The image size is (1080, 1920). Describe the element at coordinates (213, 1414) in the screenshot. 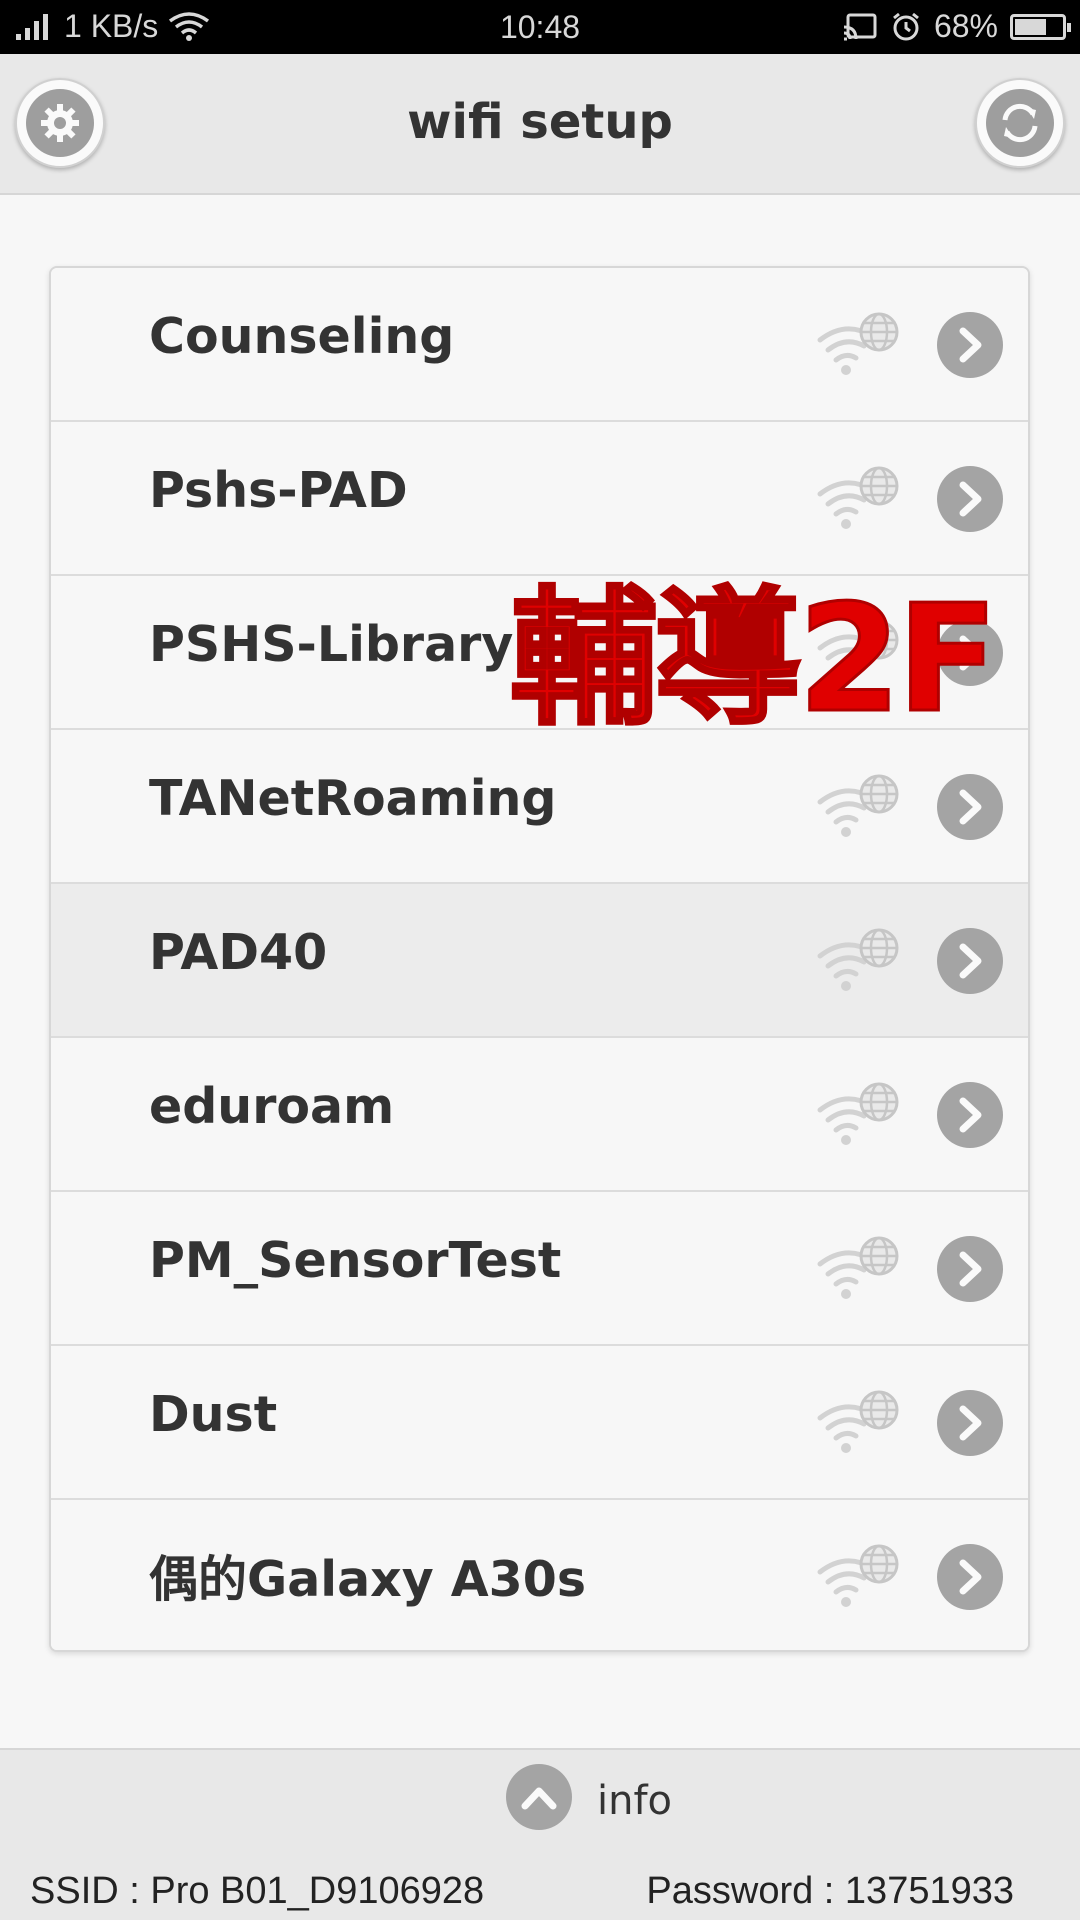

I see `network-ssid: Dust` at that location.